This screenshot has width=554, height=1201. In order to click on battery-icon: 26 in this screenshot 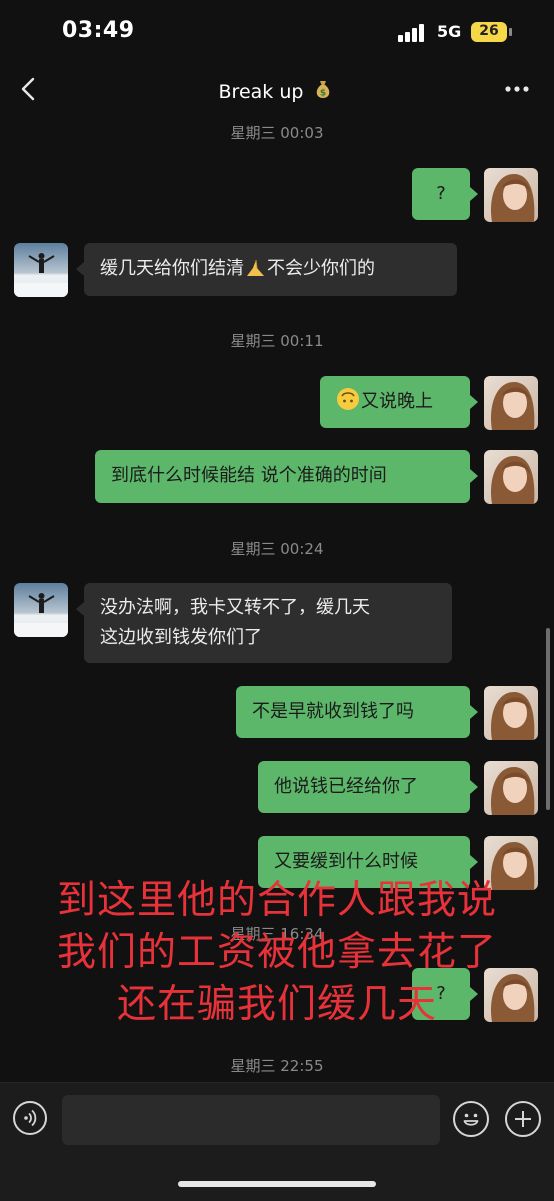, I will do `click(489, 32)`.